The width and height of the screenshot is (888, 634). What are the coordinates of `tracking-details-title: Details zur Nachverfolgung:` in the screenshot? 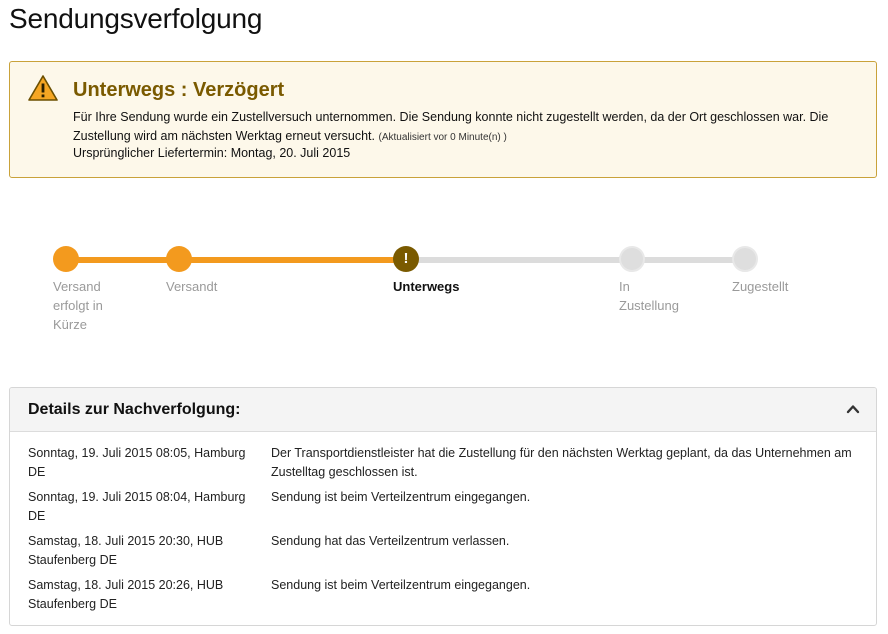 It's located at (134, 409).